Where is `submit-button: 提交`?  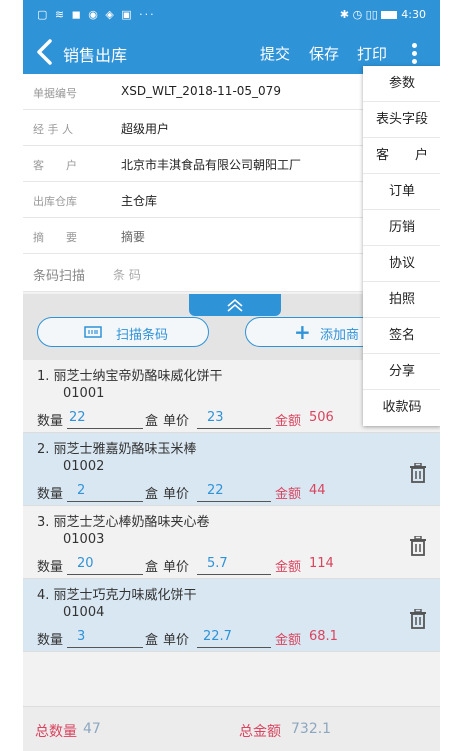 submit-button: 提交 is located at coordinates (275, 53).